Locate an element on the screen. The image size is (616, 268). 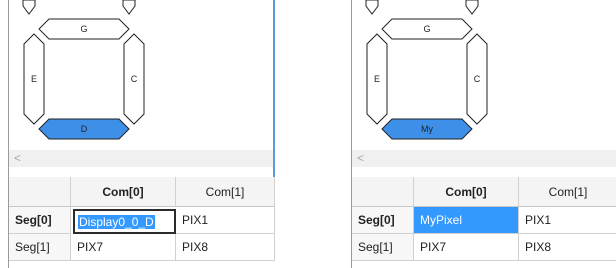
segment-d-label: D is located at coordinates (84, 129).